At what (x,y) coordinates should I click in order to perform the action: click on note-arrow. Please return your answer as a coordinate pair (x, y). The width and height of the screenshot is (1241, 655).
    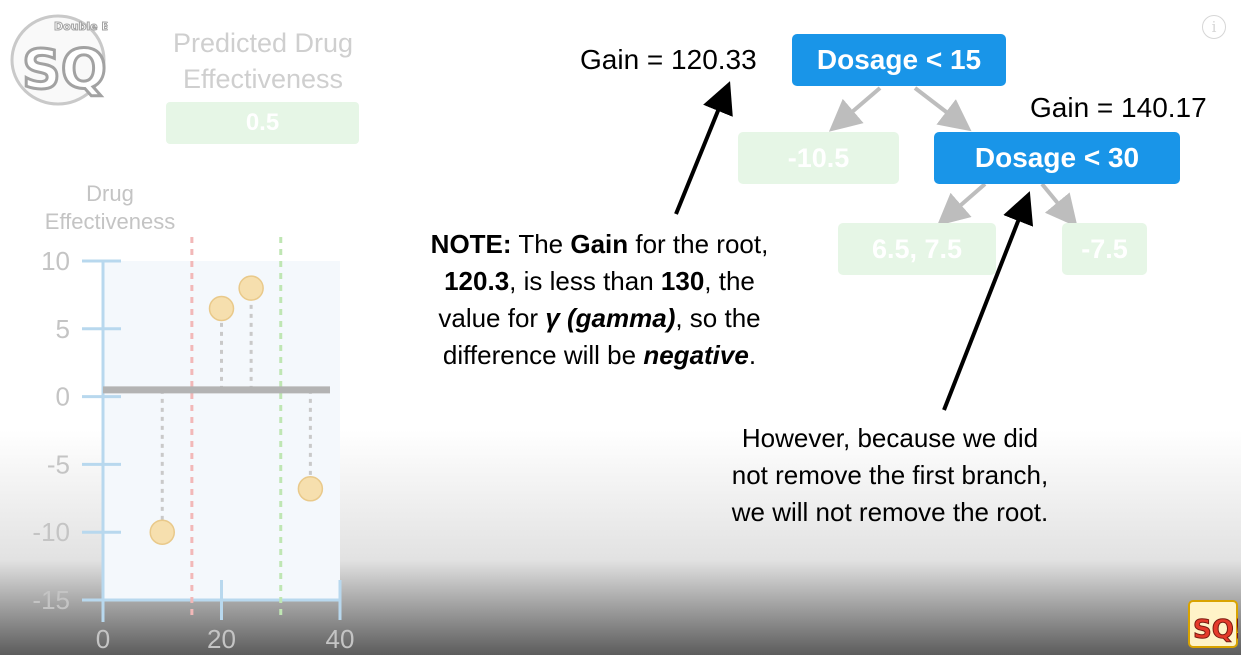
    Looking at the image, I should click on (703, 148).